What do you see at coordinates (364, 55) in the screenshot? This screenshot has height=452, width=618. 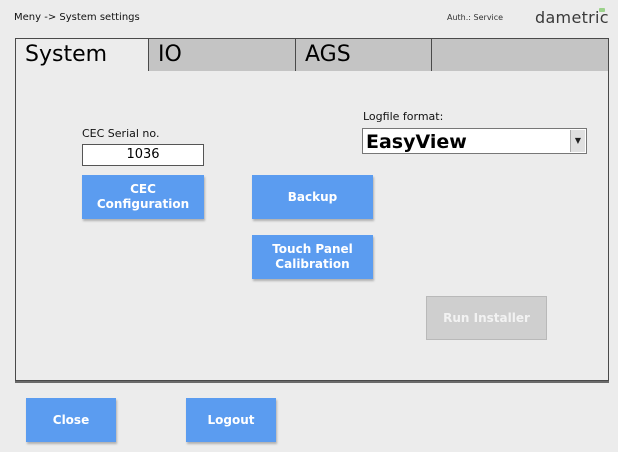 I see `tab-ags: AGS` at bounding box center [364, 55].